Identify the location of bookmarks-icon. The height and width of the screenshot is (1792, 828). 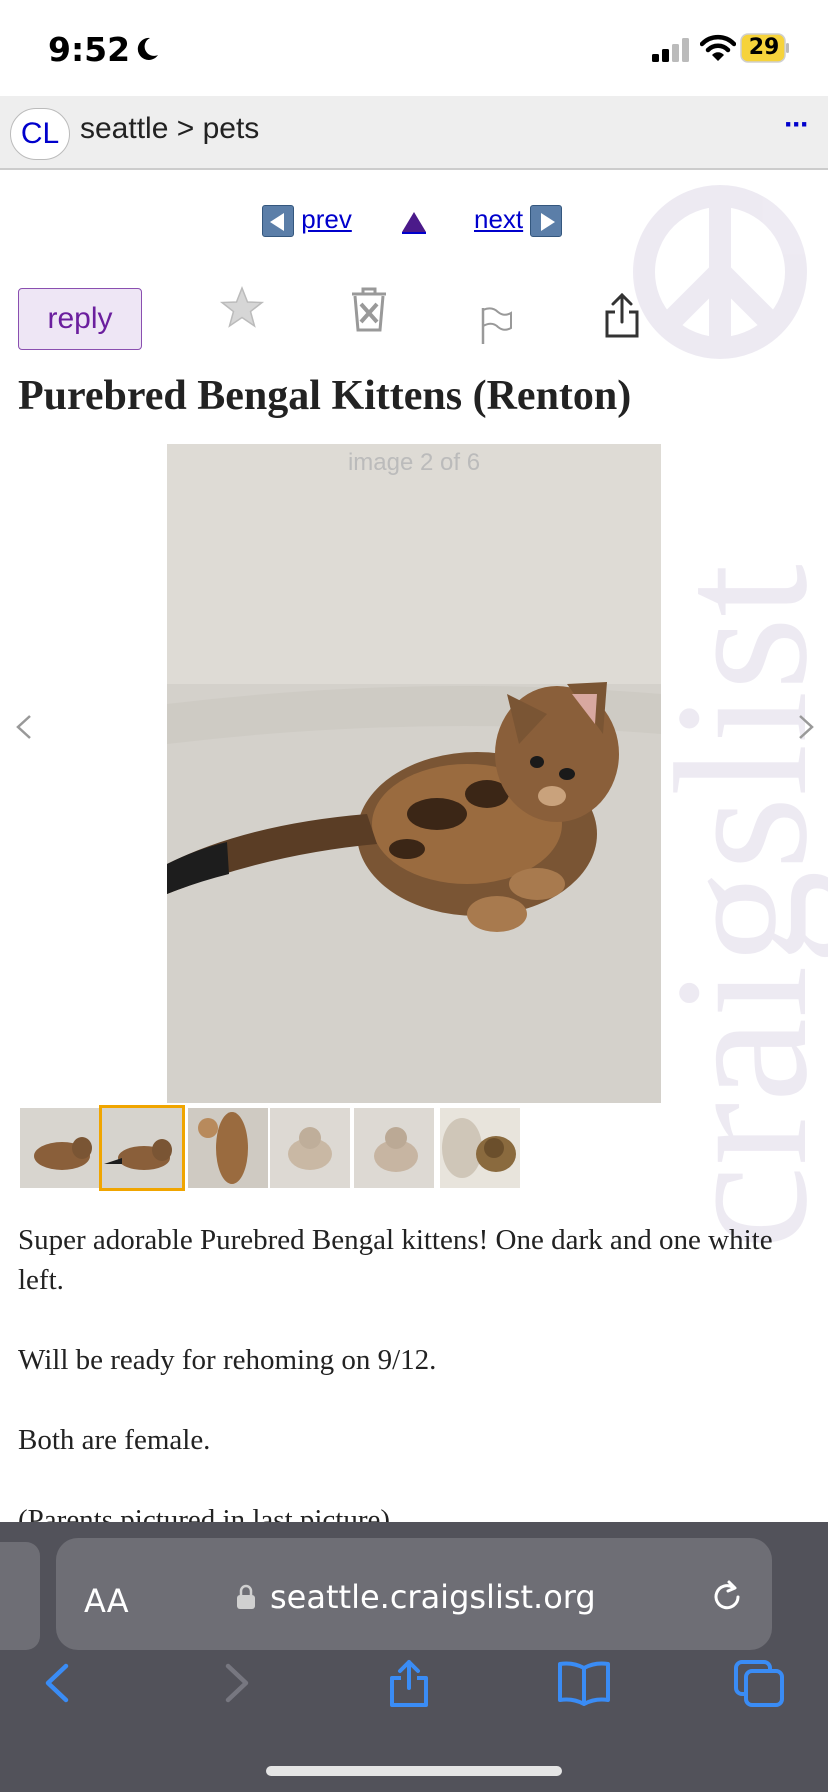
(584, 1683).